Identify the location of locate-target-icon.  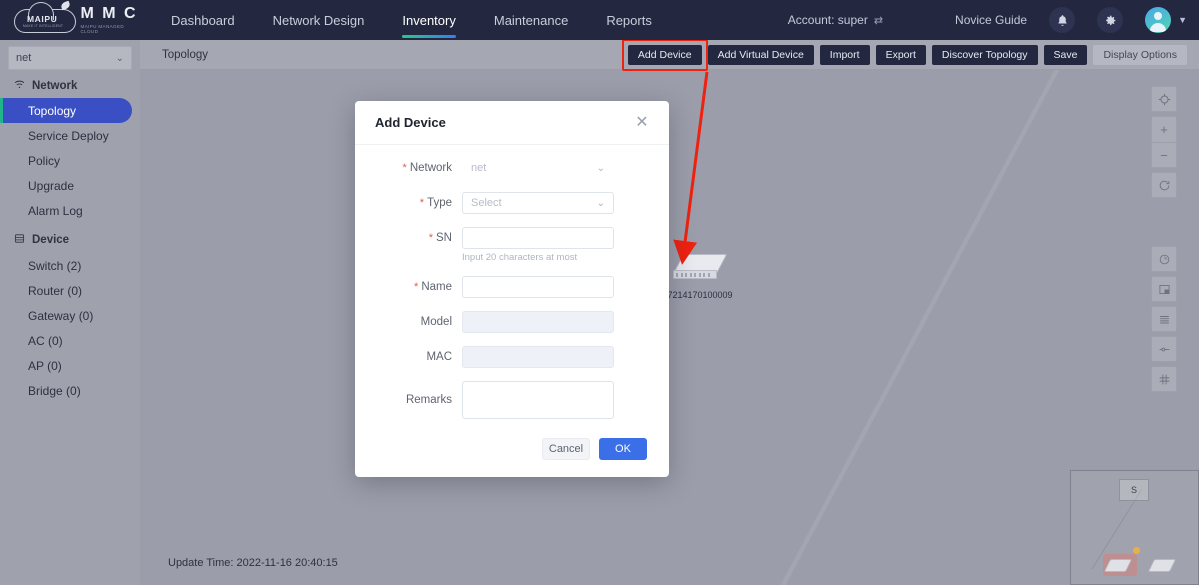
(1164, 99).